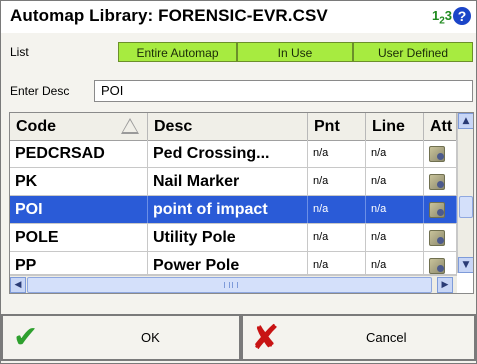 Image resolution: width=477 pixels, height=364 pixels. Describe the element at coordinates (265, 338) in the screenshot. I see `cancel-x-icon: ✘` at that location.